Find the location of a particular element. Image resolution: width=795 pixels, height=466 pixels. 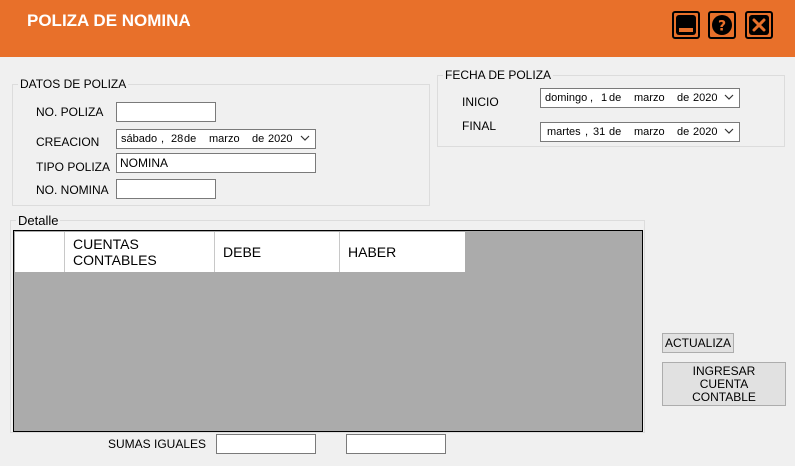

minimize-icon is located at coordinates (686, 25).